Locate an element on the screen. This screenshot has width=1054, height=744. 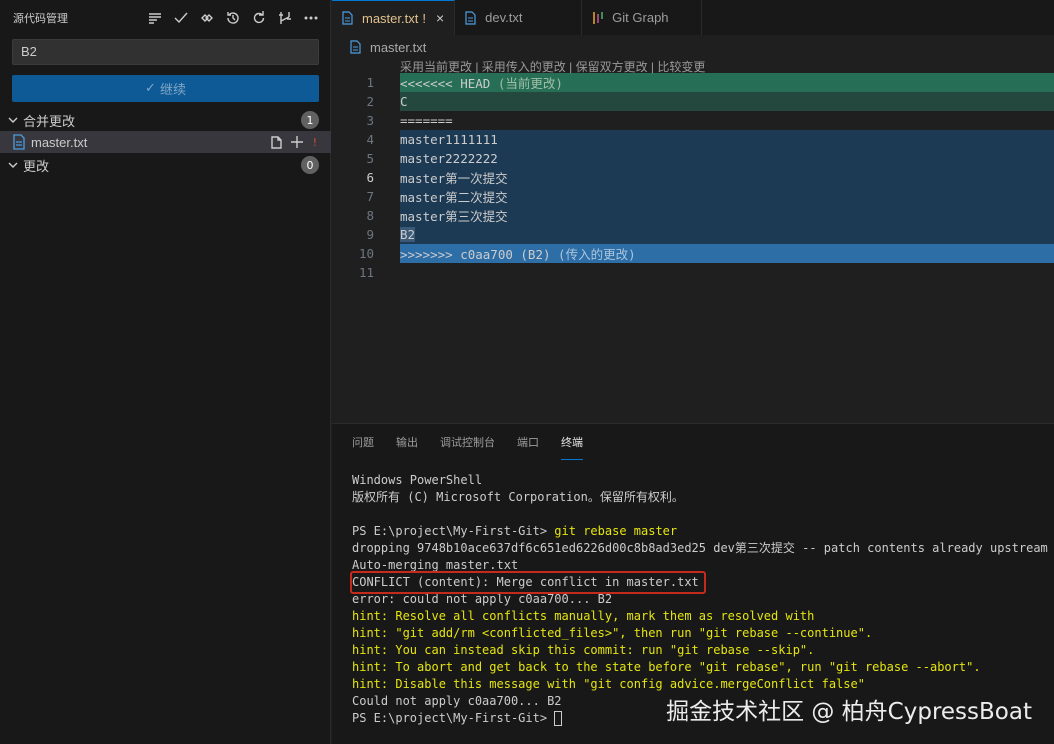
line-text: master2222222 is located at coordinates (449, 158).